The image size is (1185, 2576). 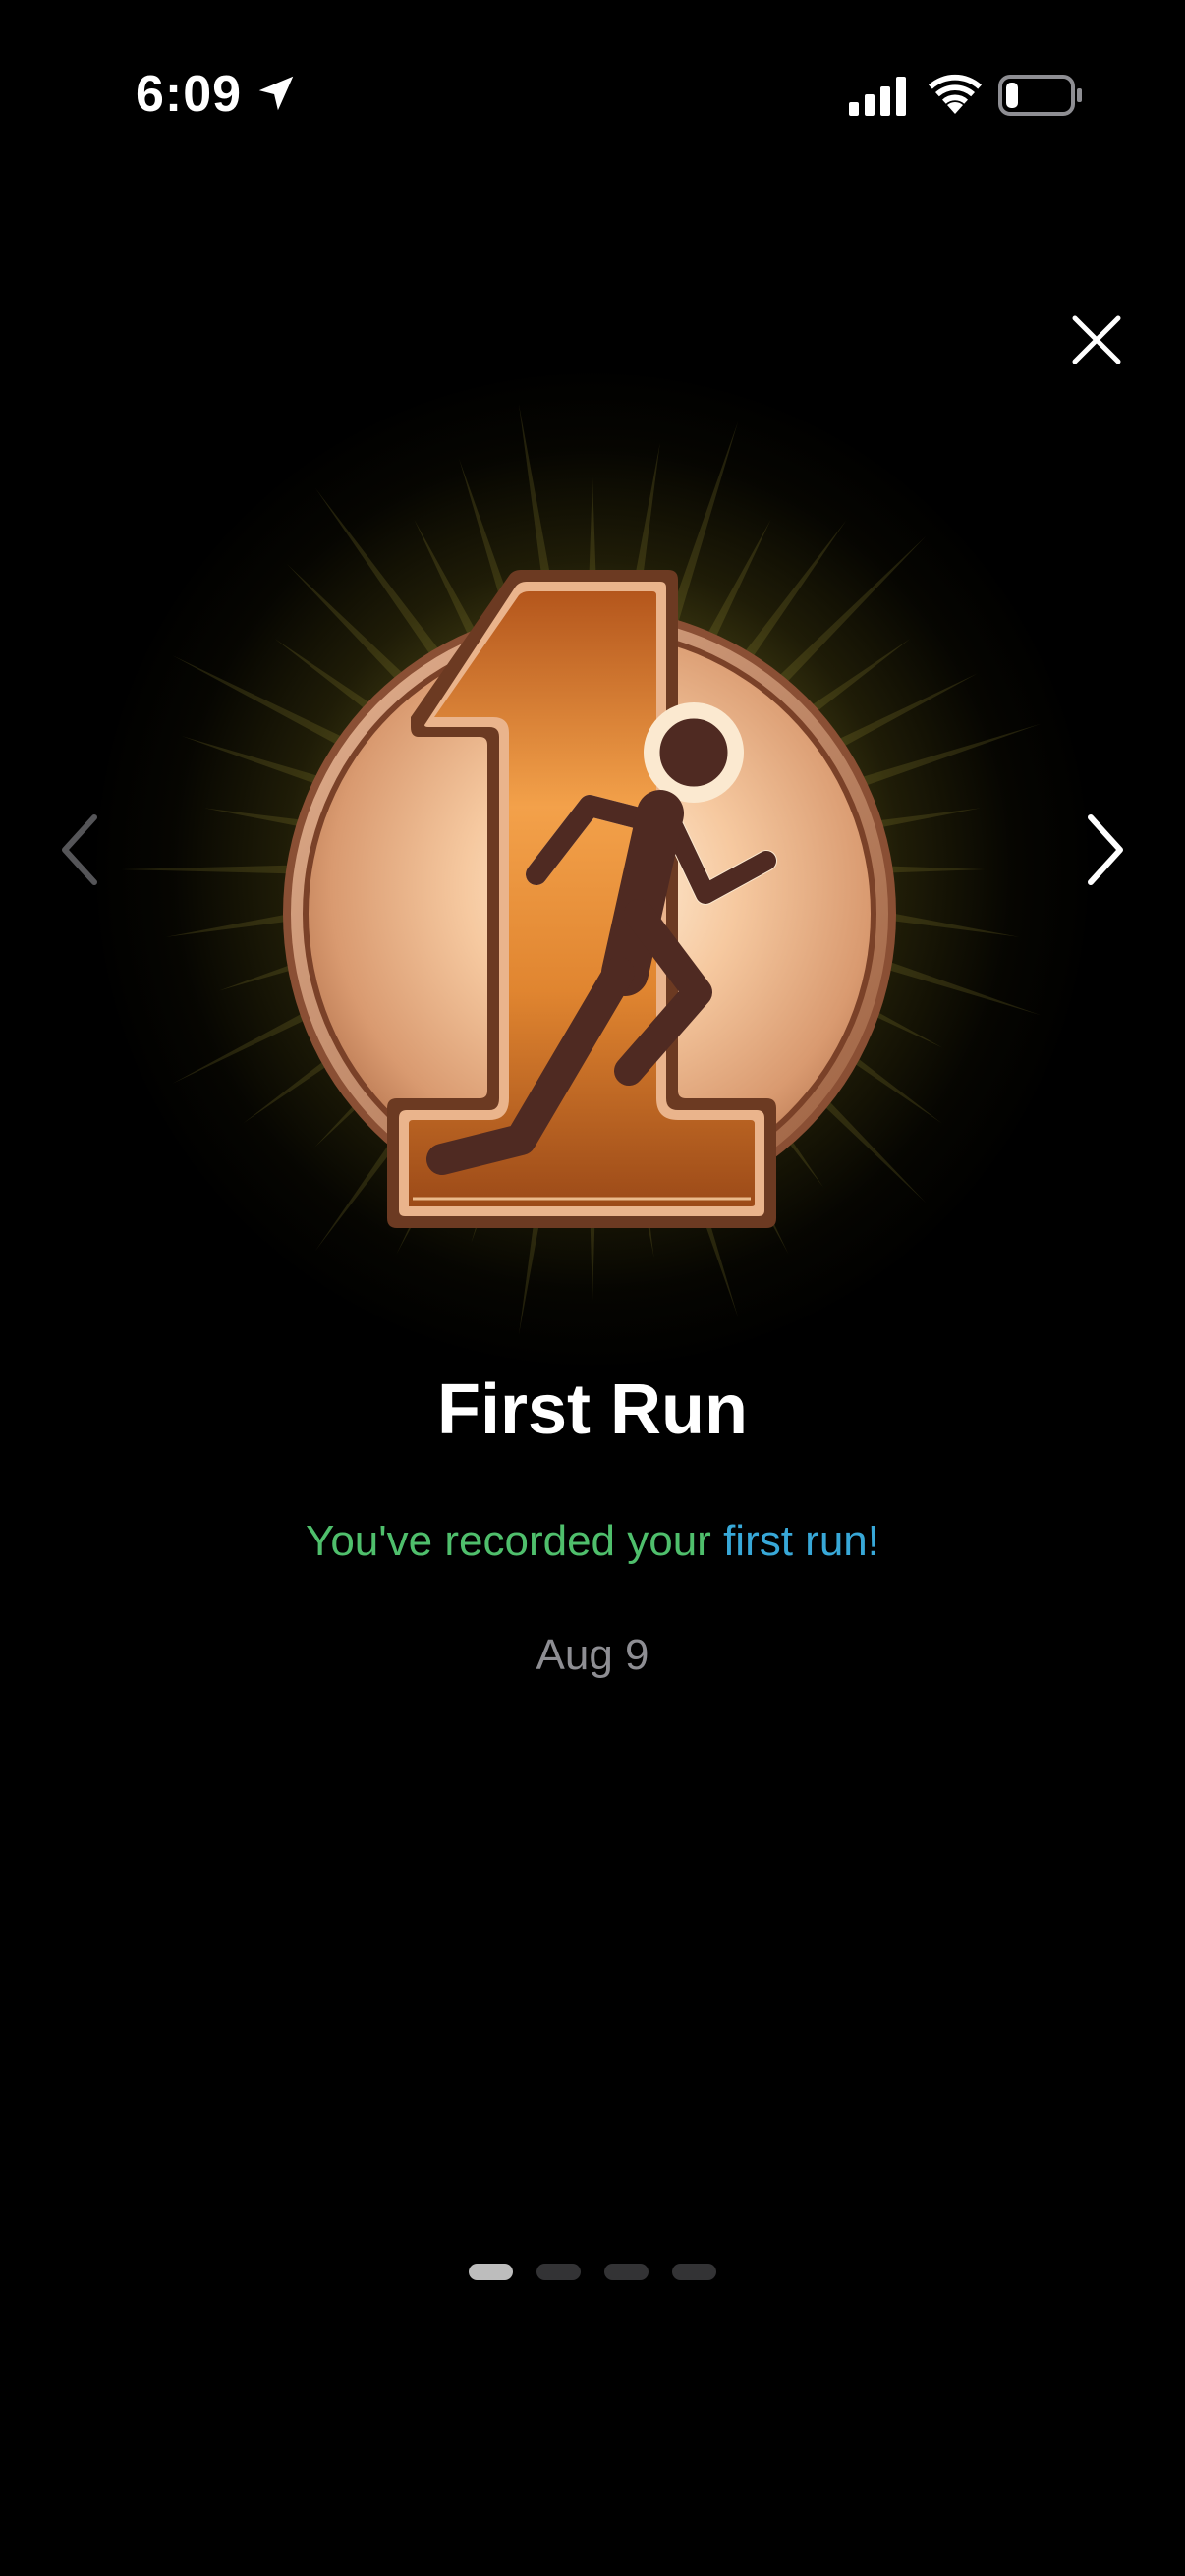 I want to click on battery-icon, so click(x=1040, y=95).